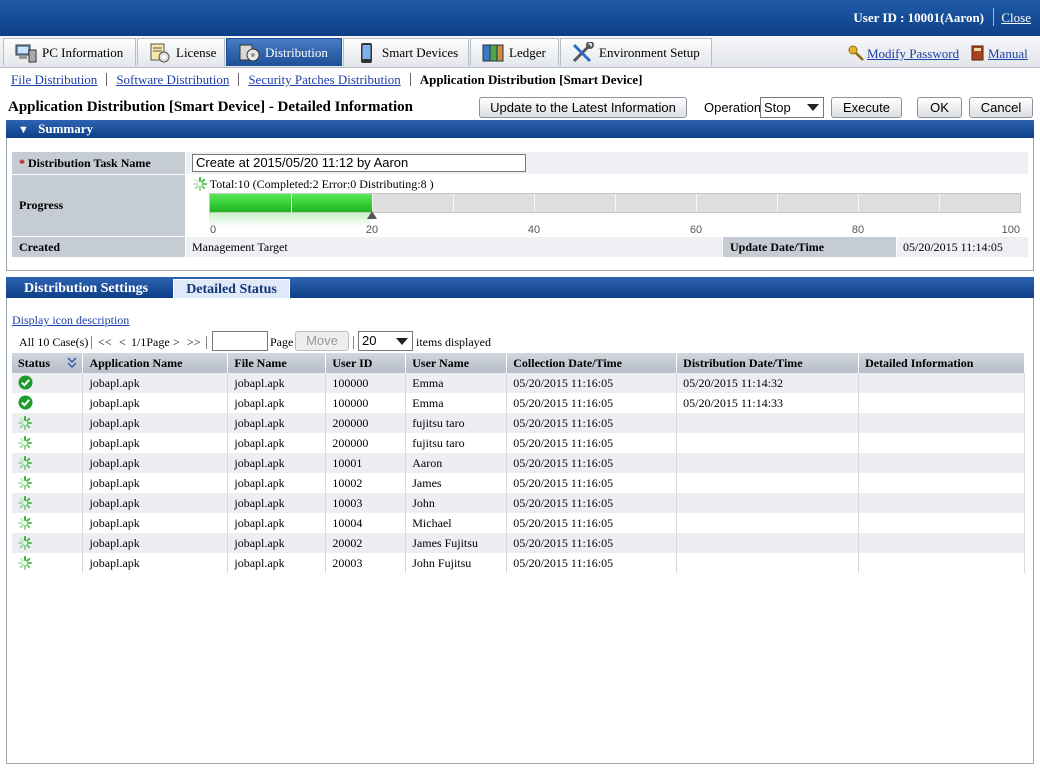 The image size is (1040, 768). I want to click on cancel-button: Cancel, so click(1001, 107).